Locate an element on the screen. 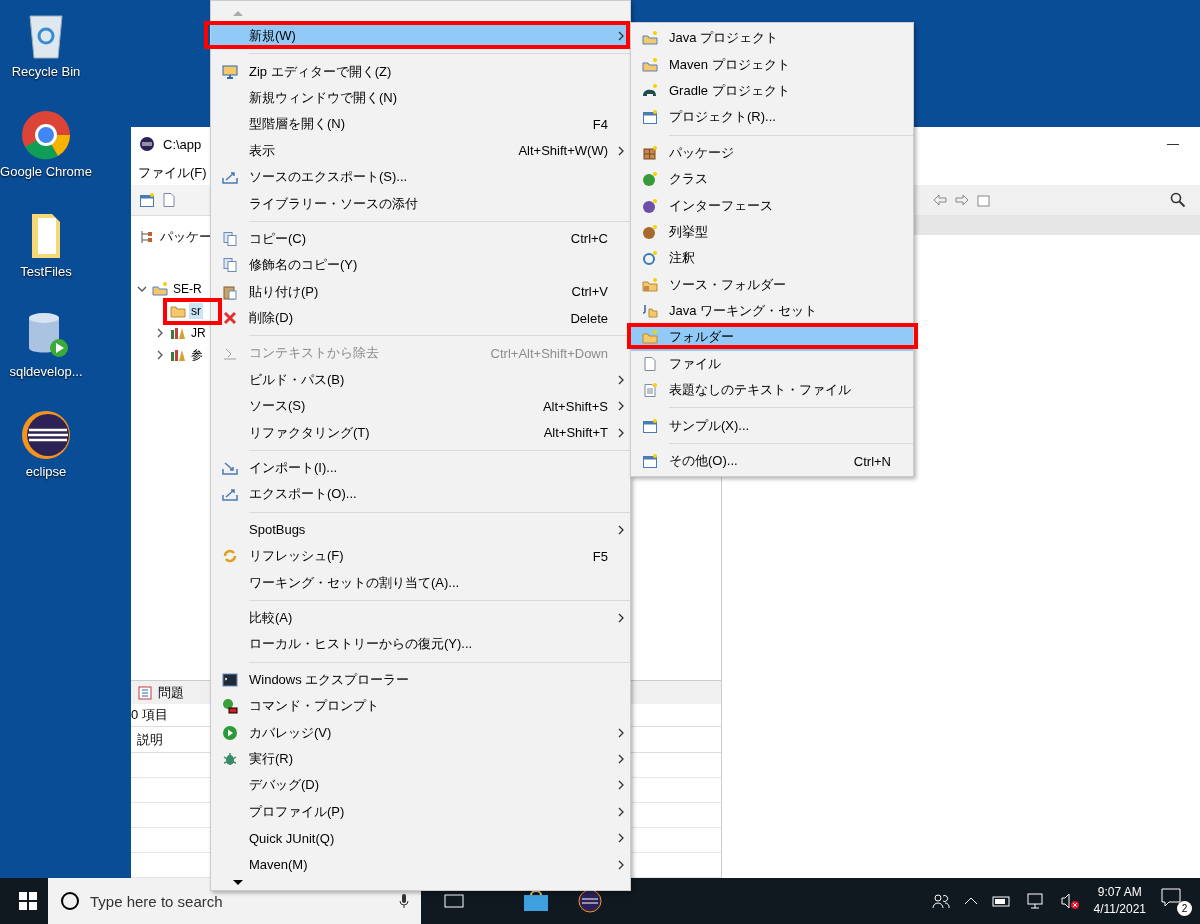  menu-item: 新規ウィンドウで開く(N) is located at coordinates (420, 98).